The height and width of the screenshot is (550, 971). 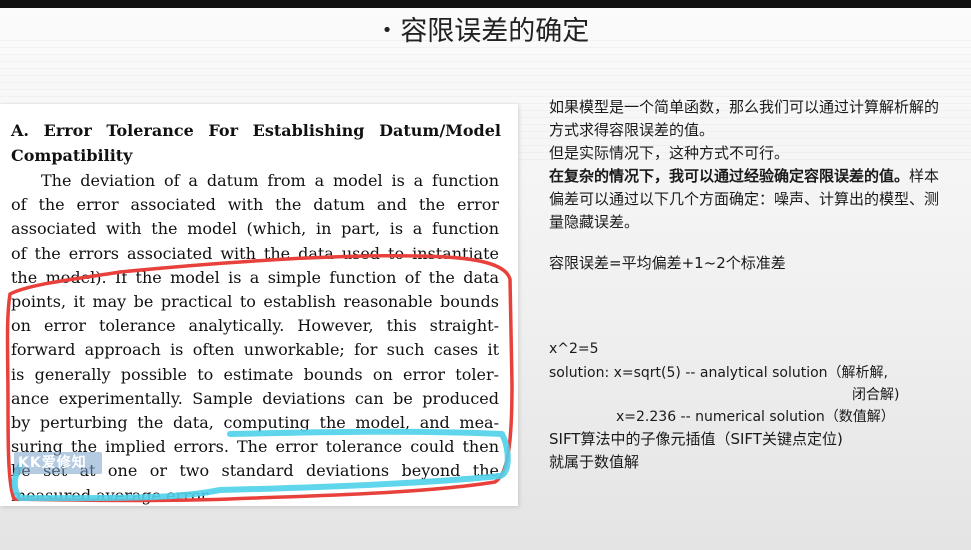 What do you see at coordinates (58, 463) in the screenshot?
I see `video-watermark: KK爱修知` at bounding box center [58, 463].